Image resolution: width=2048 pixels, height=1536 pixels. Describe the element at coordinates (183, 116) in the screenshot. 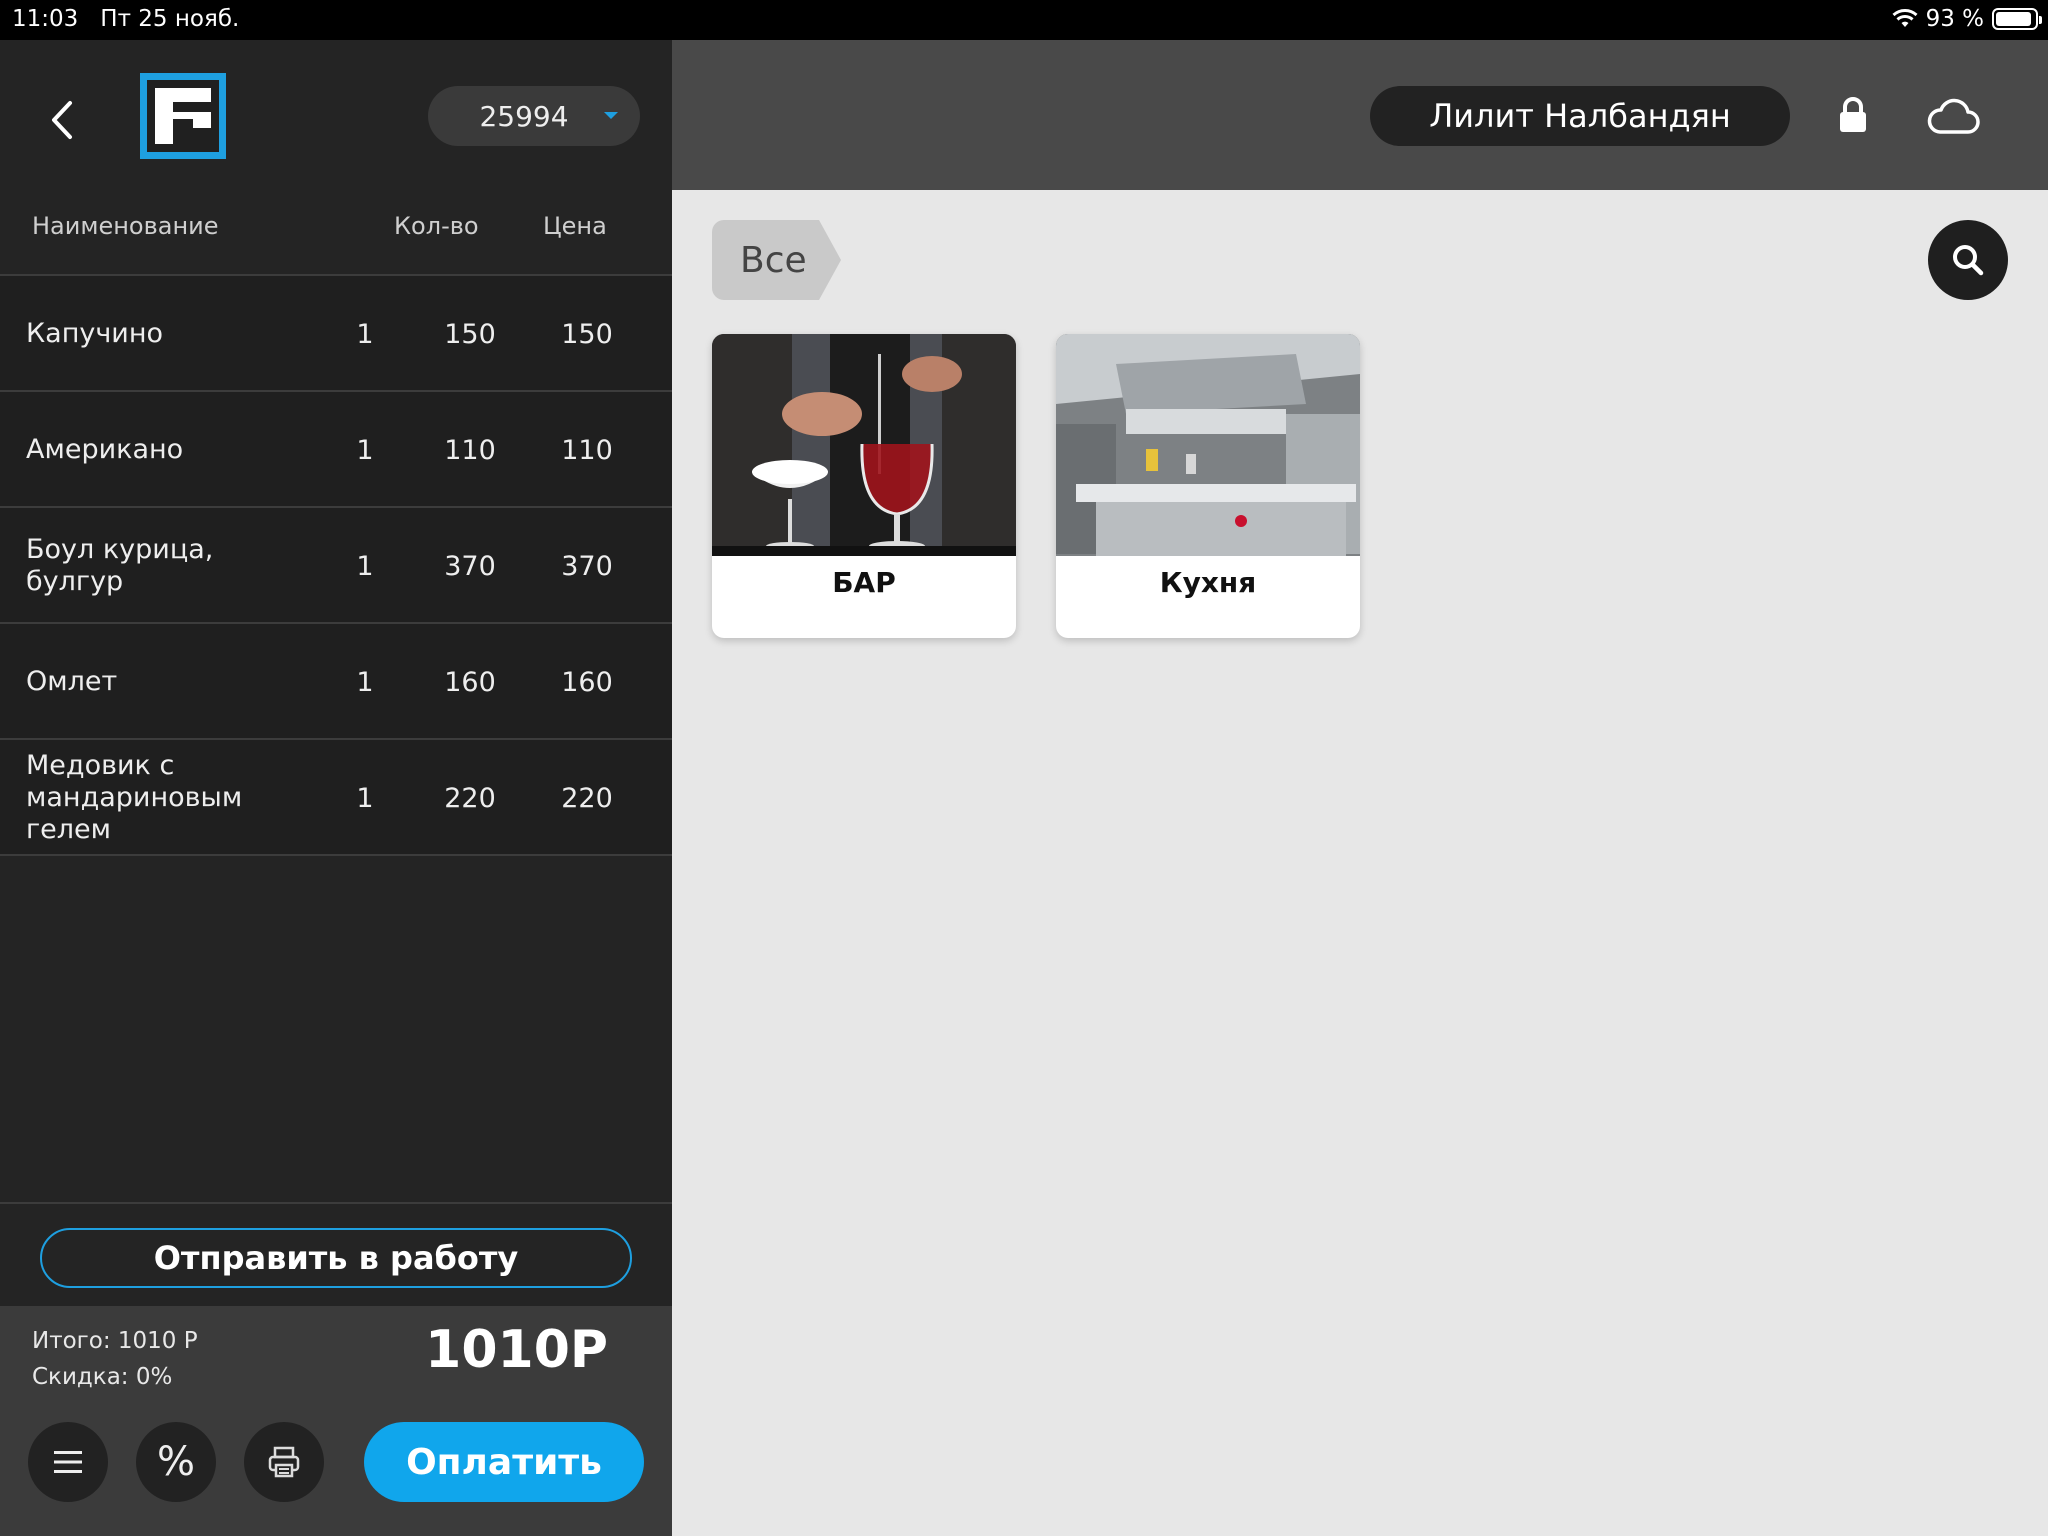

I see `app-logo` at that location.